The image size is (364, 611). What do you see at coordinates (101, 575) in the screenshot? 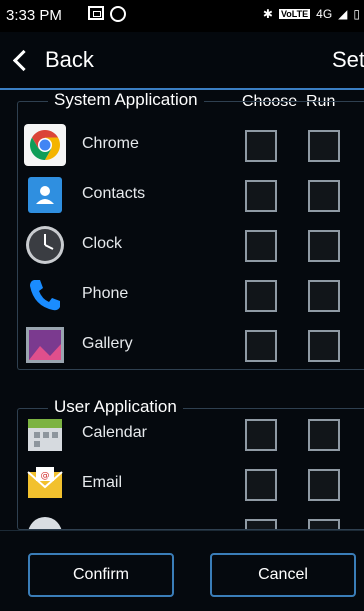
I see `confirm-button: Confirm` at bounding box center [101, 575].